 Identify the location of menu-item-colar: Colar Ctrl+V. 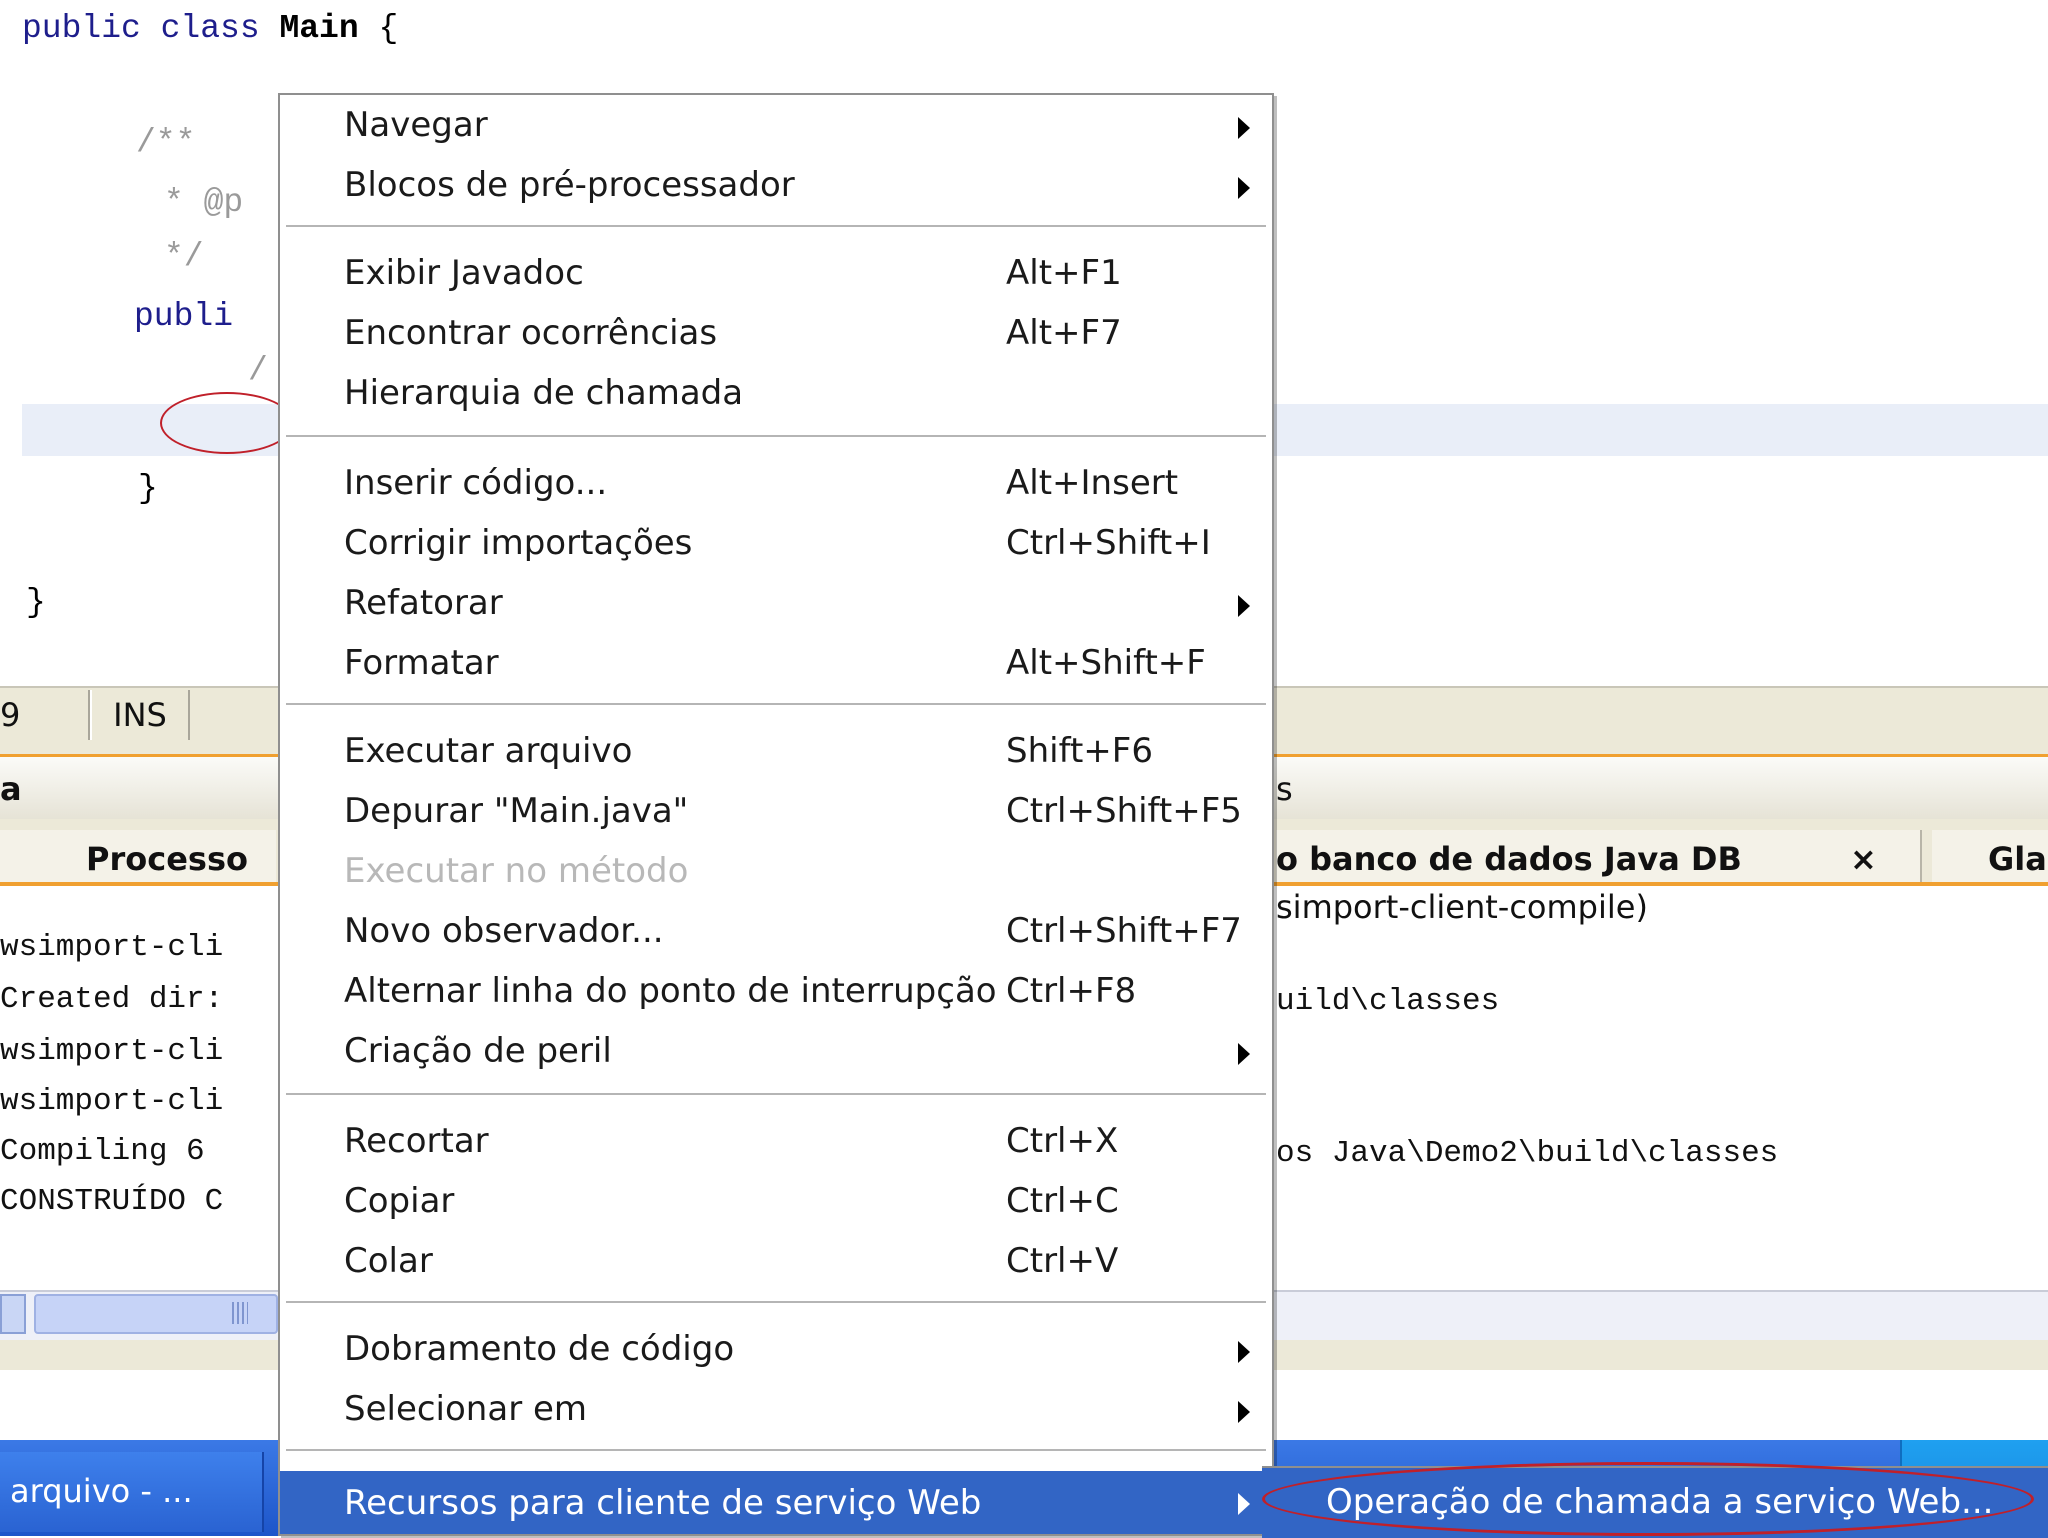
(776, 1263).